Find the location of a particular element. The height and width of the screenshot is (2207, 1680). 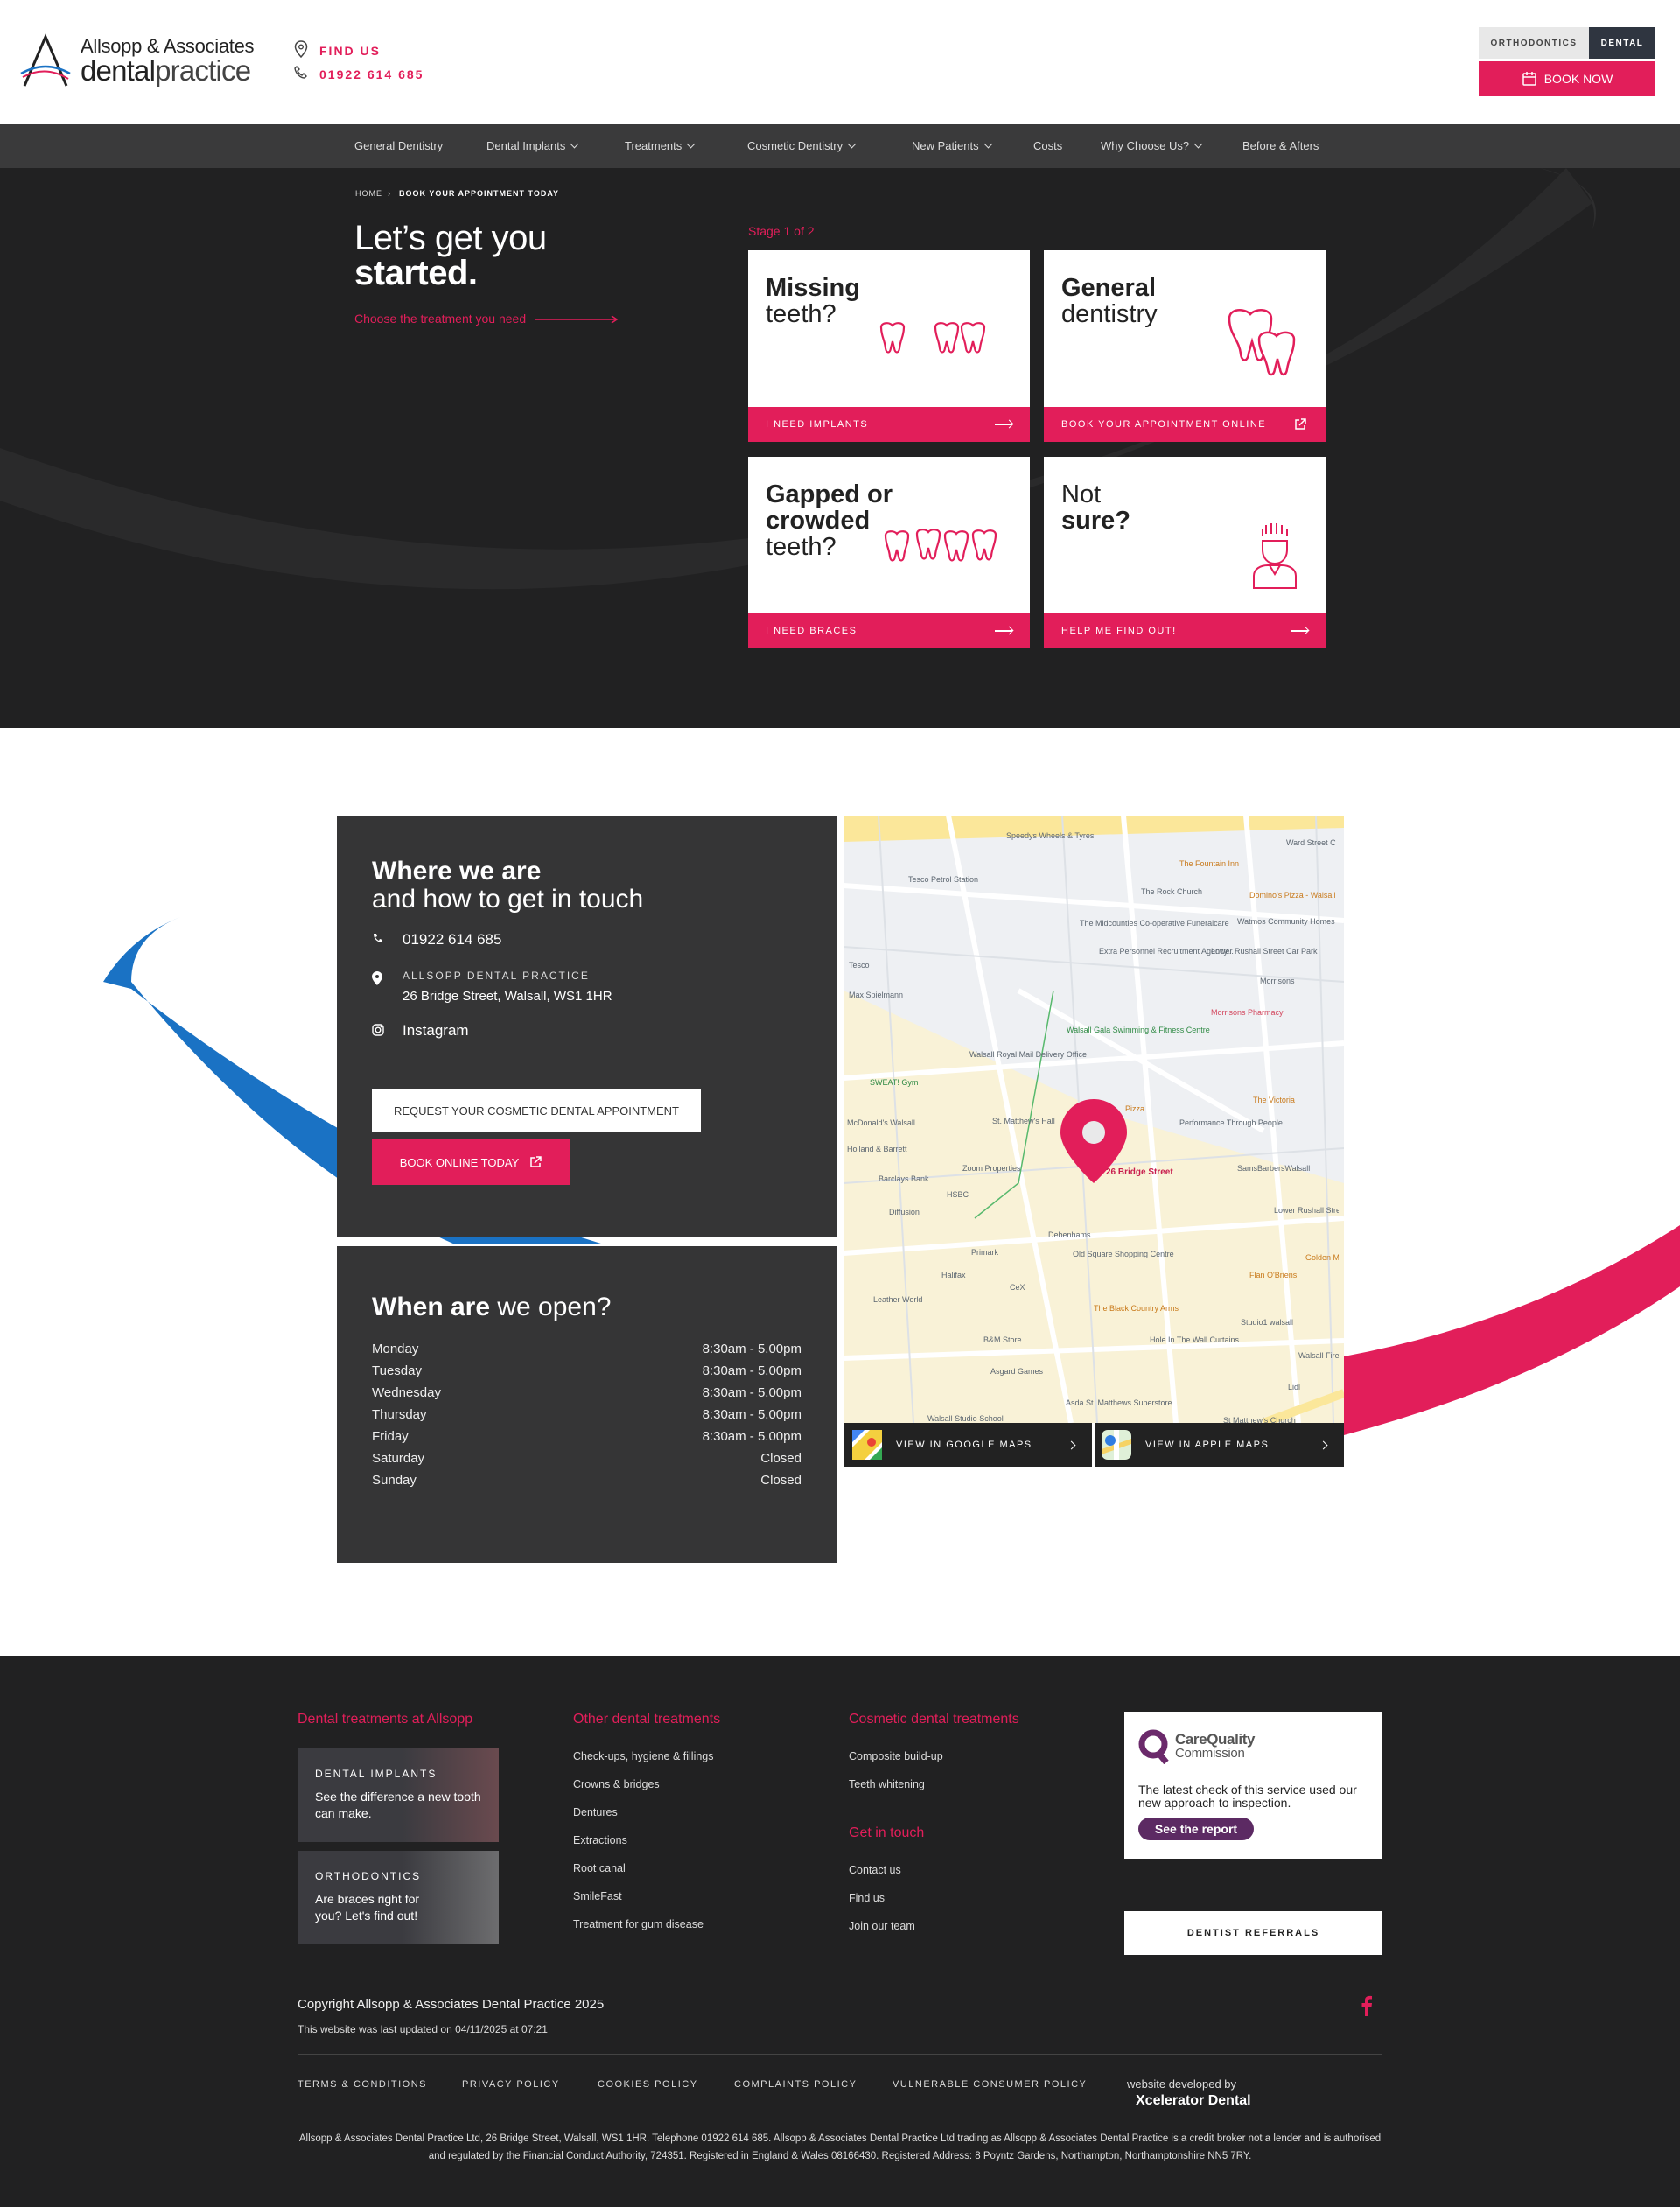

teeth-icon is located at coordinates (932, 338).